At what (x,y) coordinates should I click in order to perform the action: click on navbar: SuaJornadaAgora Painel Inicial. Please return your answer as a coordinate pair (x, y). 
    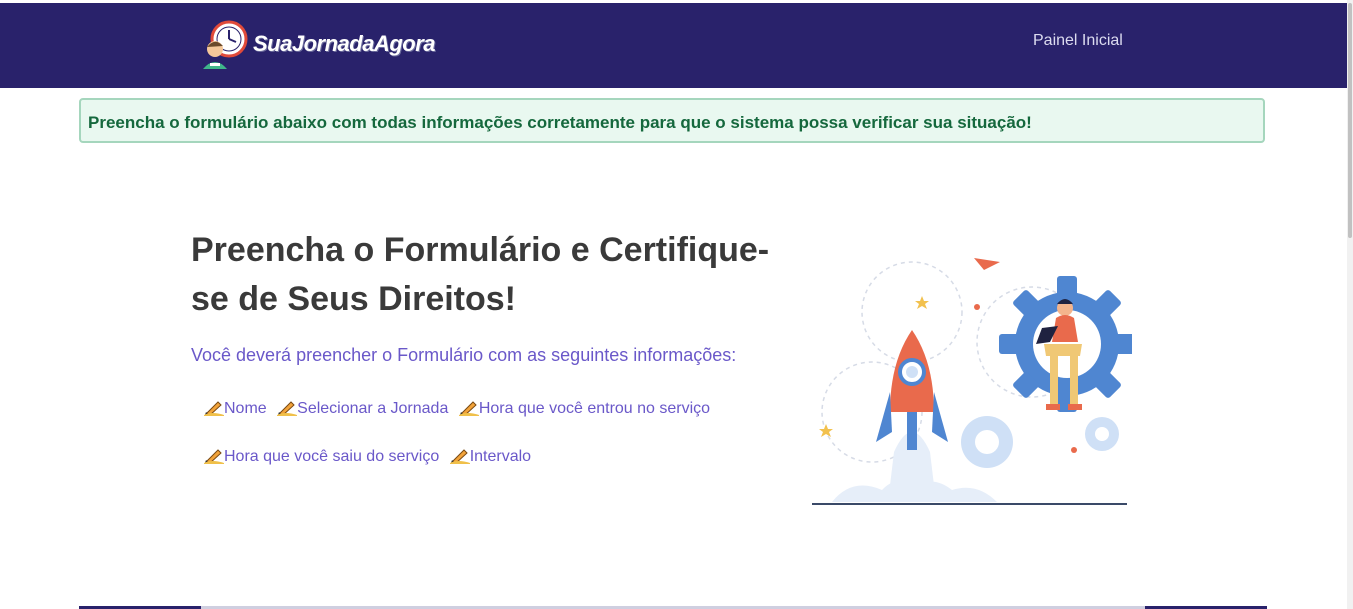
    Looking at the image, I should click on (673, 45).